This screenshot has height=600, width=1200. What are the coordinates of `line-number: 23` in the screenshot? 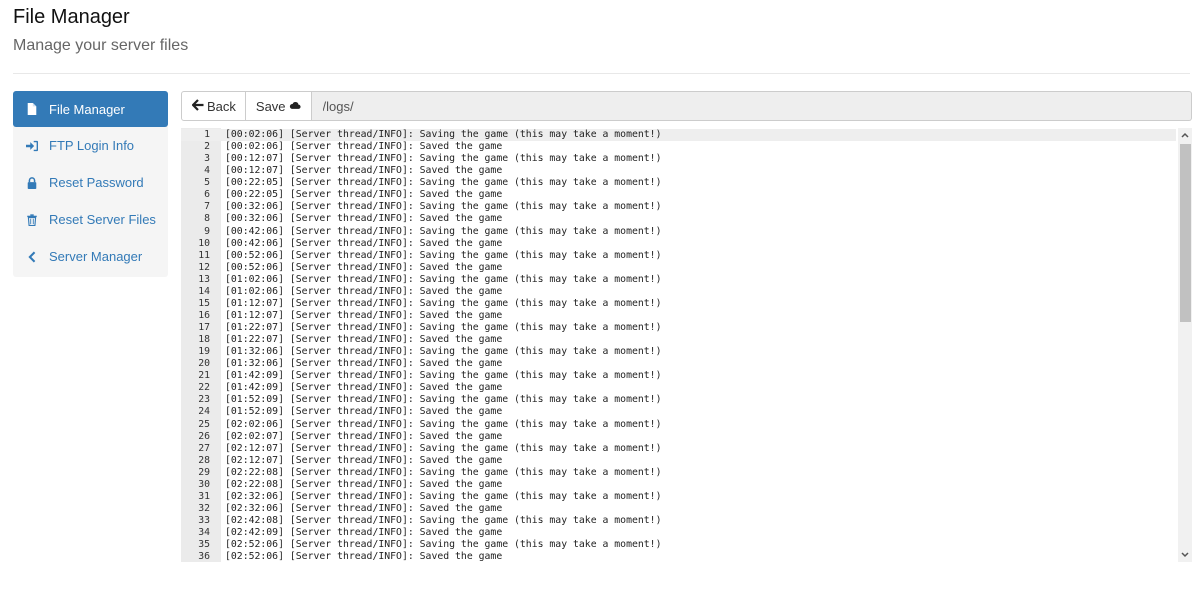 It's located at (204, 400).